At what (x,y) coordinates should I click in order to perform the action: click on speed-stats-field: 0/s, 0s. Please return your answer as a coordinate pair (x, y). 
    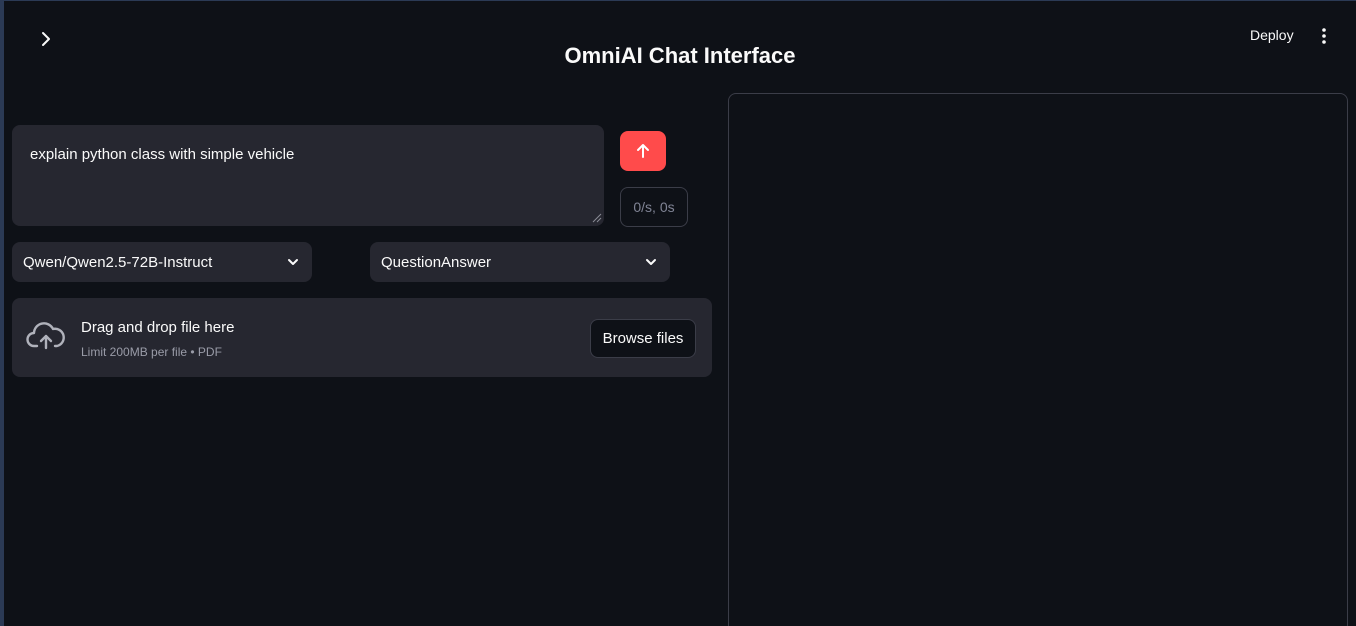
    Looking at the image, I should click on (654, 207).